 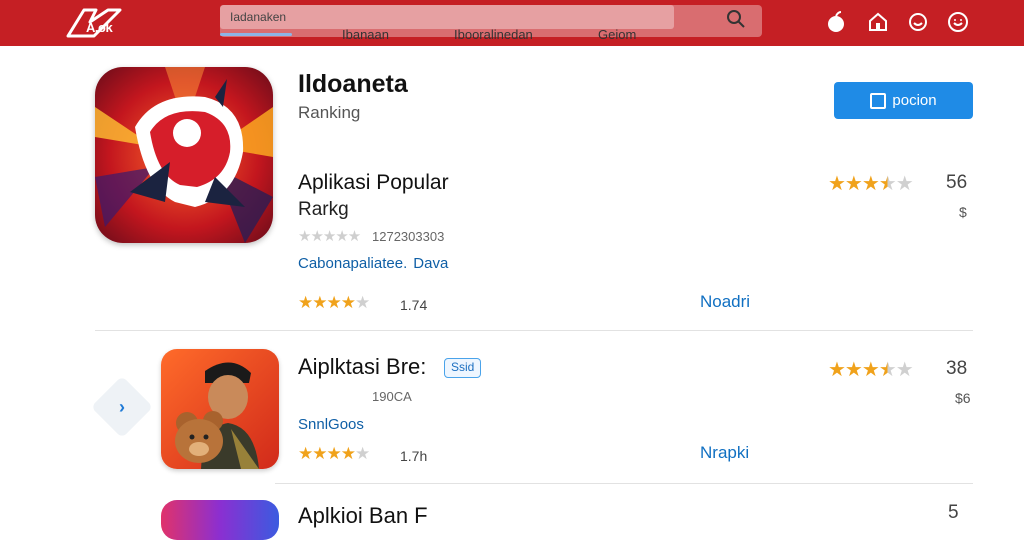 What do you see at coordinates (220, 409) in the screenshot?
I see `app2-icon` at bounding box center [220, 409].